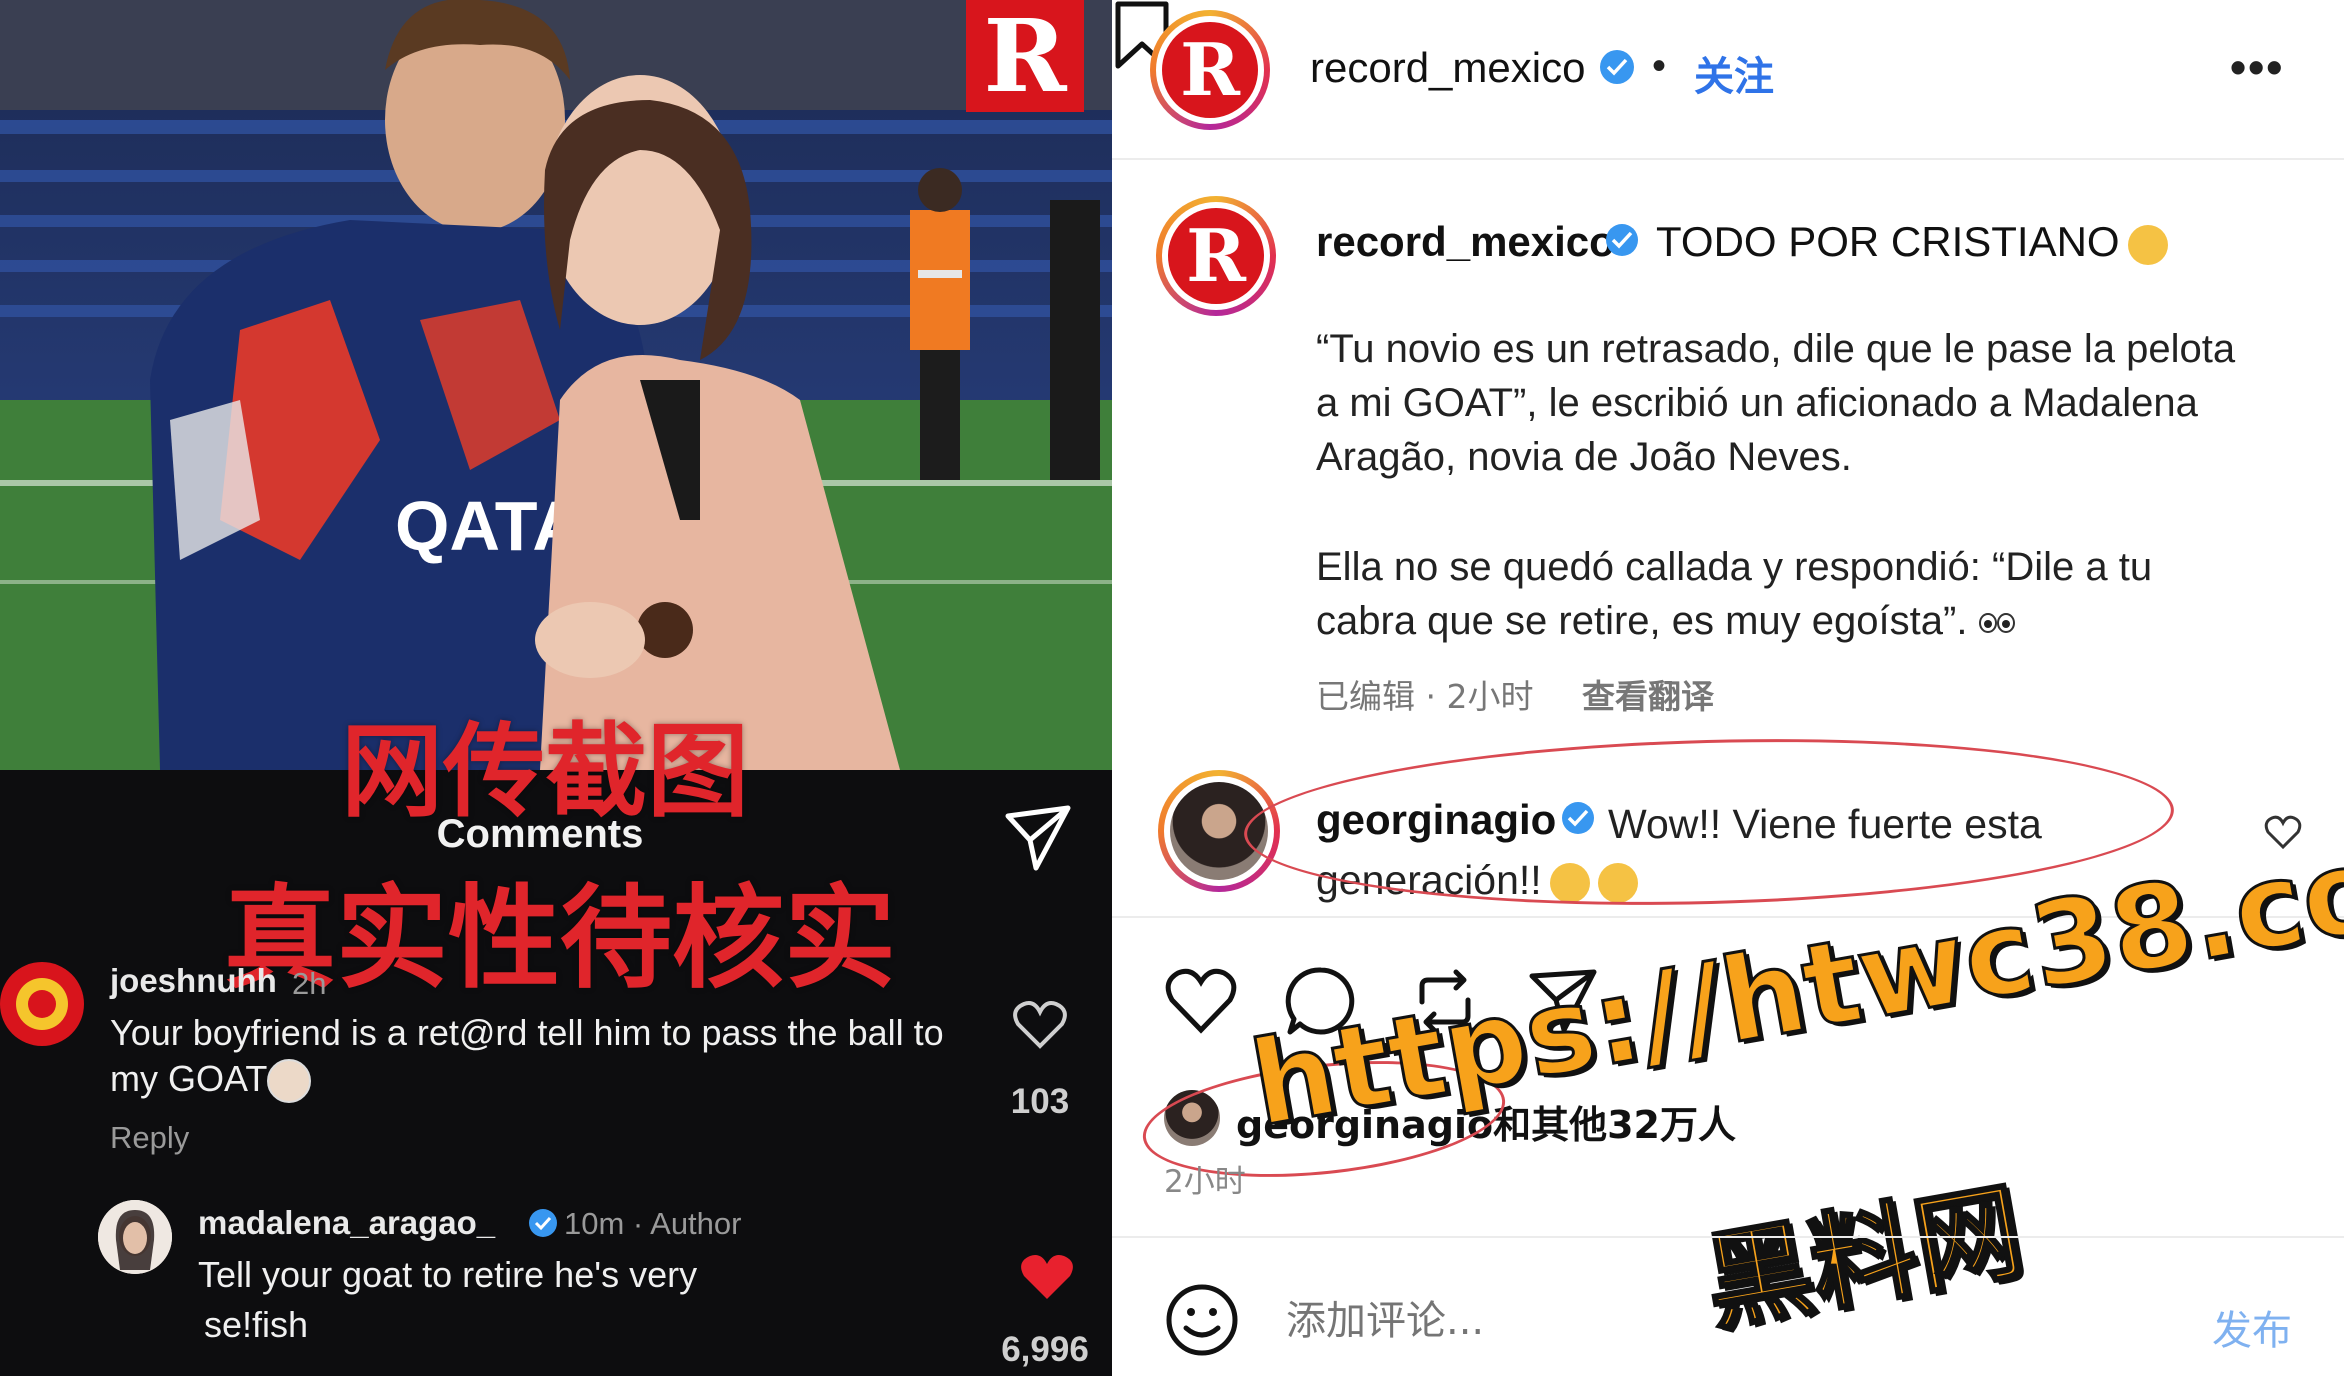  Describe the element at coordinates (1425, 696) in the screenshot. I see `post-meta: 已编辑 · 2小时` at that location.